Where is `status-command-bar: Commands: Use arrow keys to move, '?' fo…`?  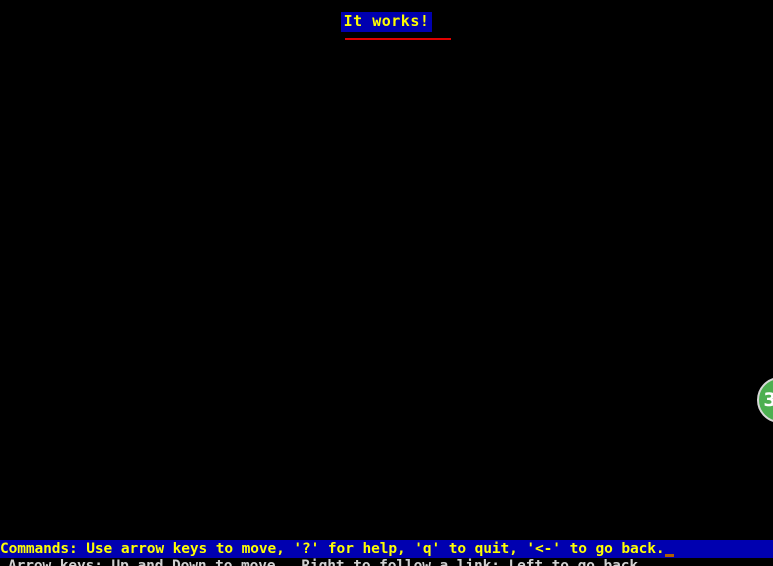
status-command-bar: Commands: Use arrow keys to move, '?' fo… is located at coordinates (386, 549).